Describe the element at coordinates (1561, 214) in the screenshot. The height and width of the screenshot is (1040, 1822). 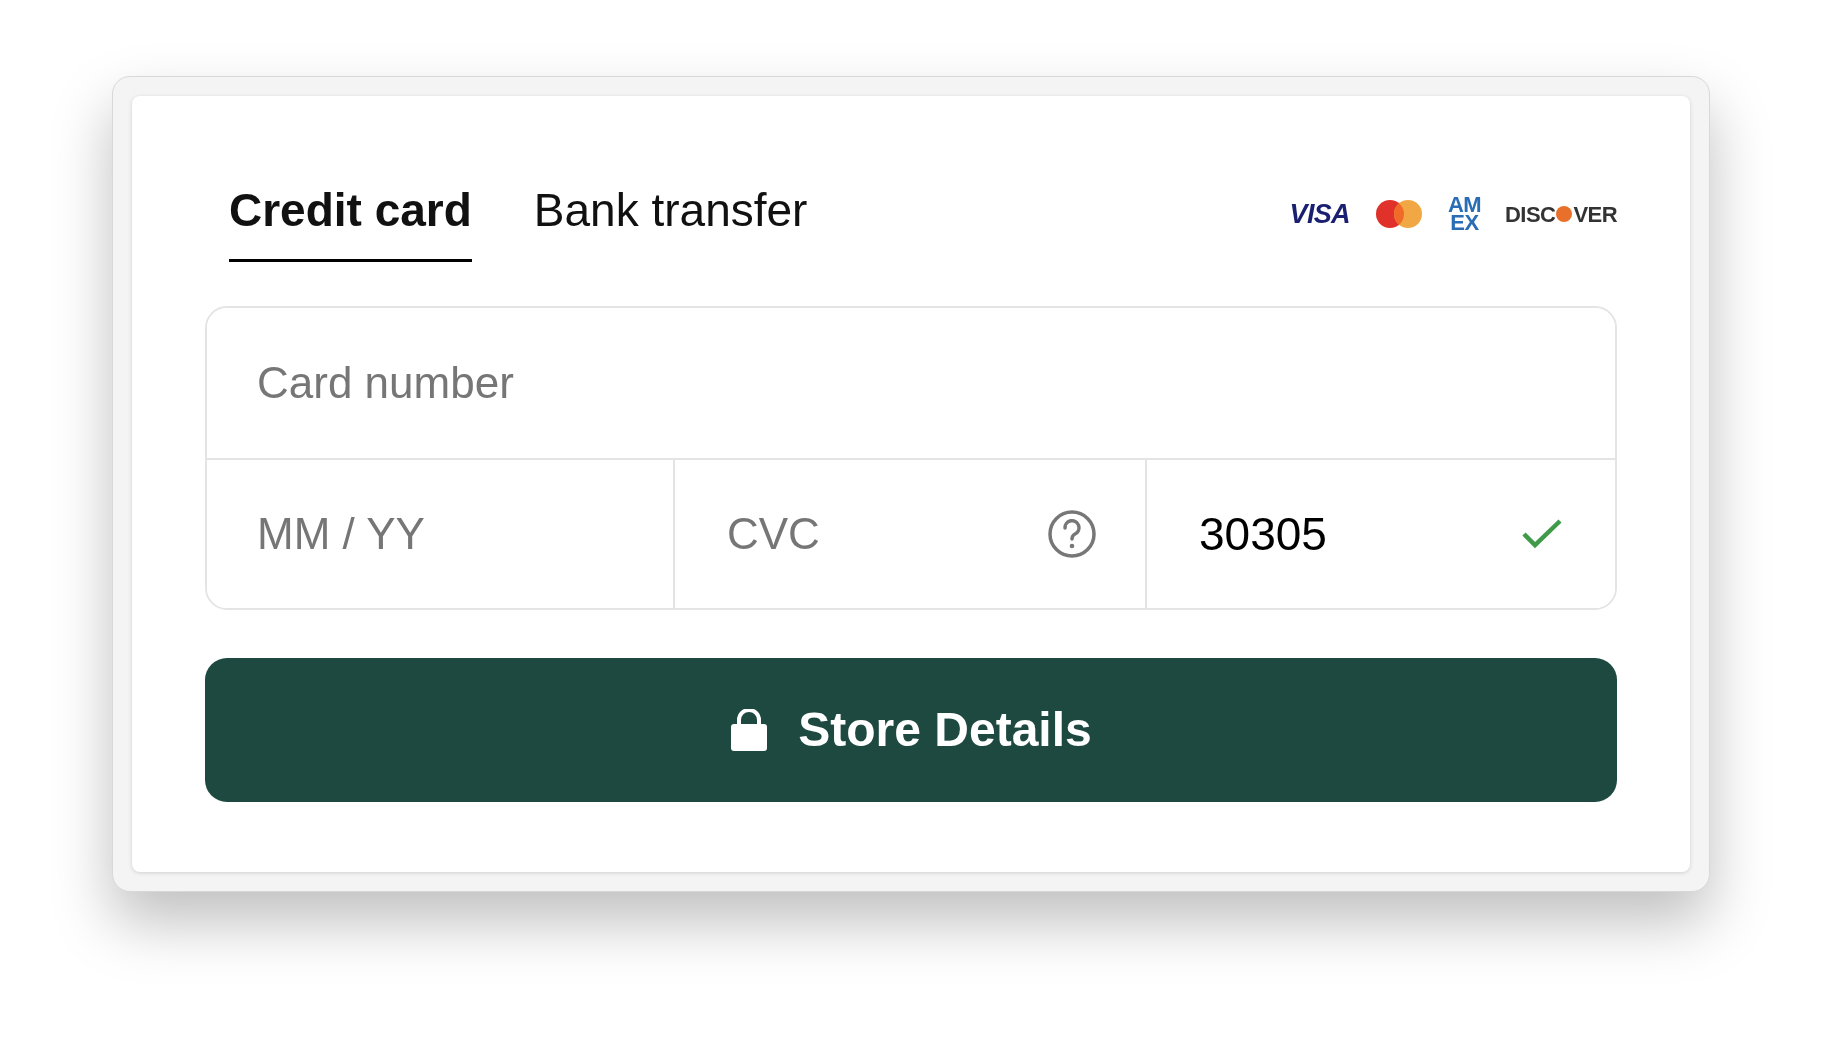
I see `discover-logo: DISC VER` at that location.